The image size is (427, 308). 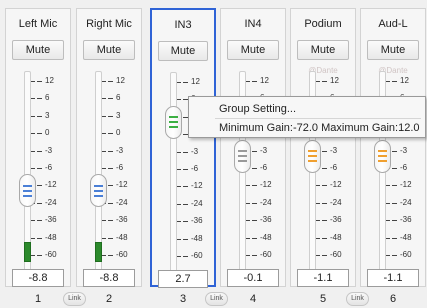 I want to click on scale-label: -60, so click(x=266, y=254).